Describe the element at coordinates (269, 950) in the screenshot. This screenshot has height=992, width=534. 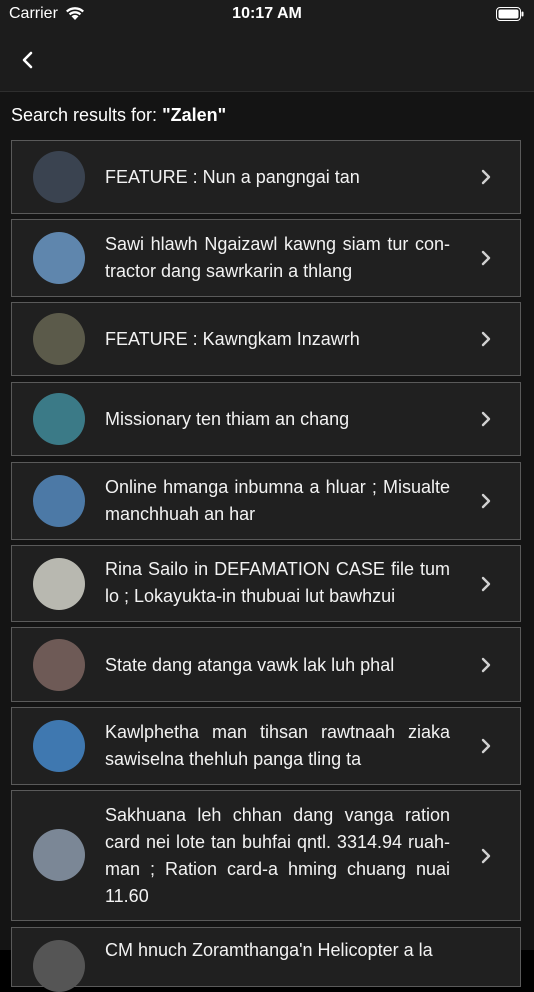
I see `result-title: CM hnuch Zoramthanga'n Helicopter a la` at that location.